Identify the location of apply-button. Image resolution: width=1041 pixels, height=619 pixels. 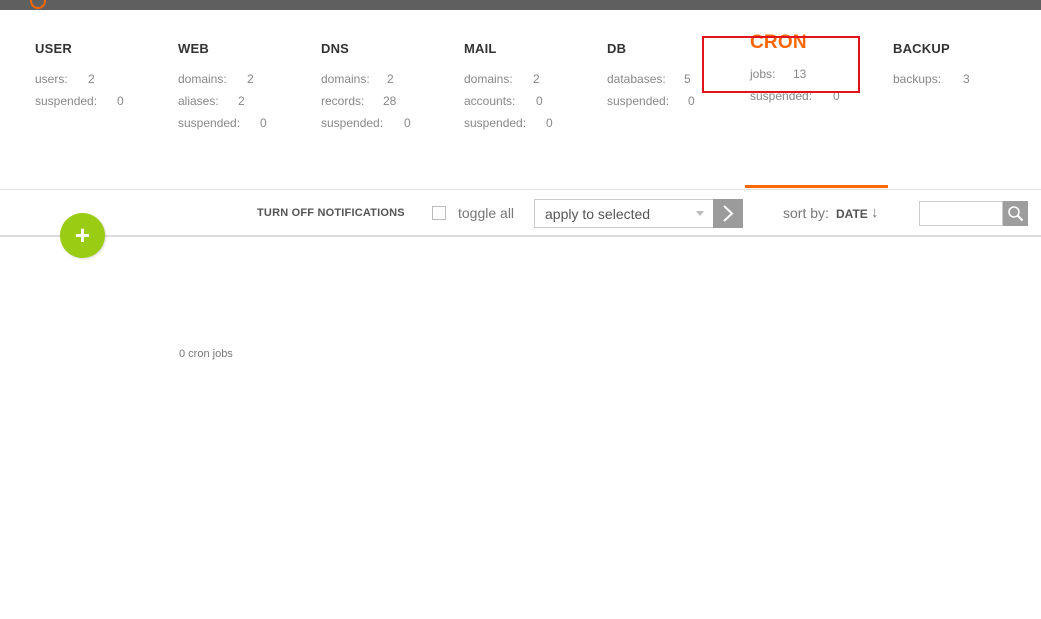
(728, 213).